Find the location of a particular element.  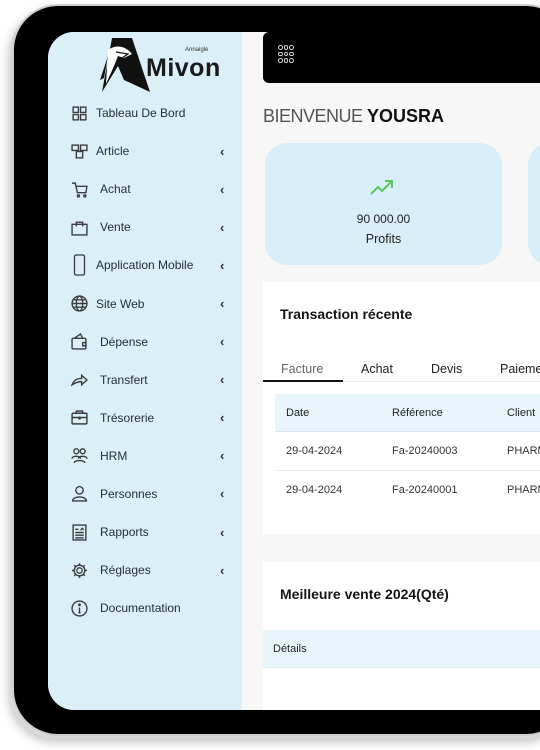

sidebar-item-depense: Dépense ‹ is located at coordinates (145, 342).